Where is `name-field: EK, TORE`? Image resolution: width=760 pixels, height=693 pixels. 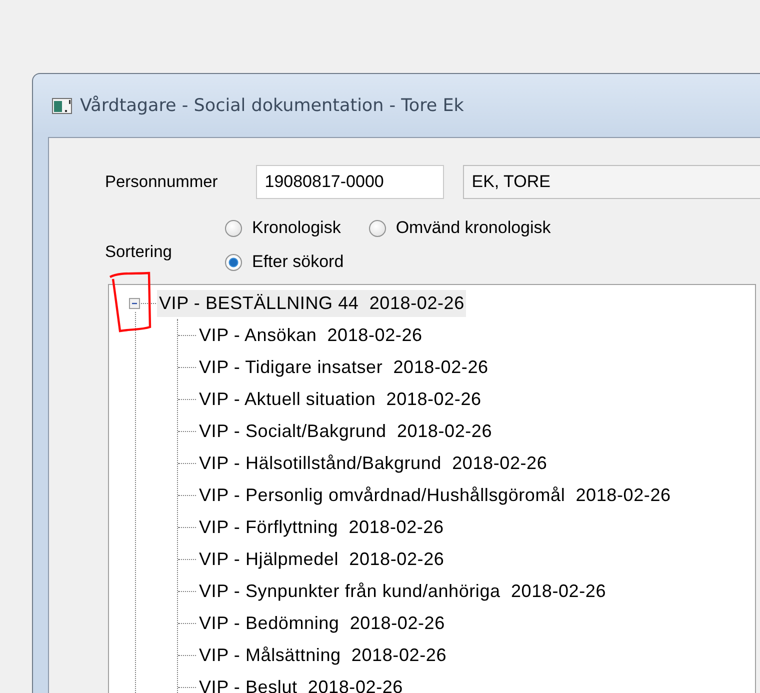 name-field: EK, TORE is located at coordinates (611, 182).